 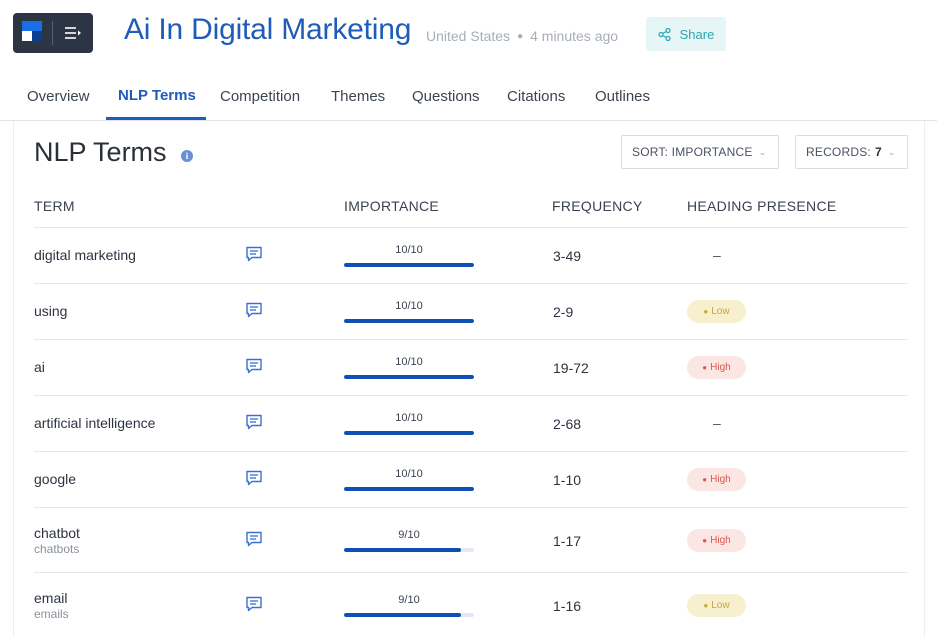 What do you see at coordinates (536, 96) in the screenshot?
I see `tab-citations: Citations` at bounding box center [536, 96].